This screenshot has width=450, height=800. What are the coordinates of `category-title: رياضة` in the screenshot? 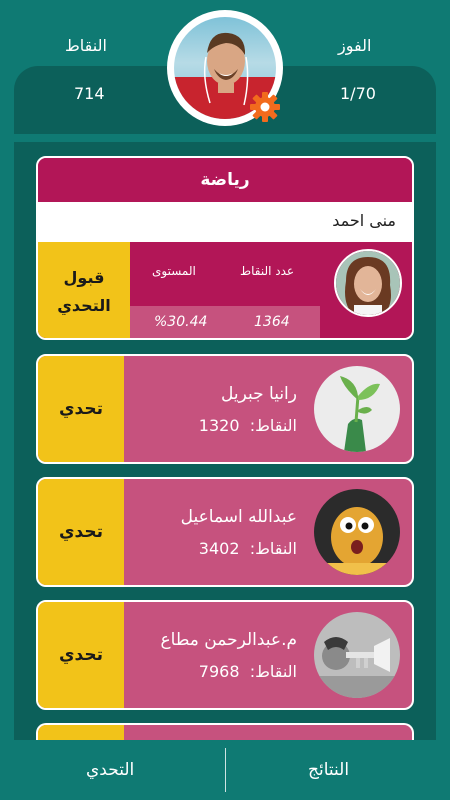 It's located at (225, 180).